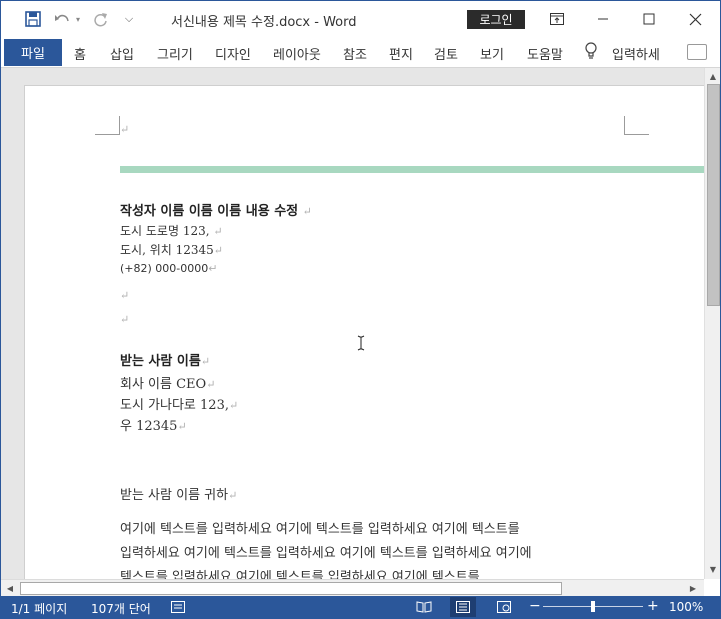 This screenshot has height=619, width=721. I want to click on title-bar: ▾ ⌵ 서신내용 제목 수정.docx - Word 로그인, so click(360, 19).